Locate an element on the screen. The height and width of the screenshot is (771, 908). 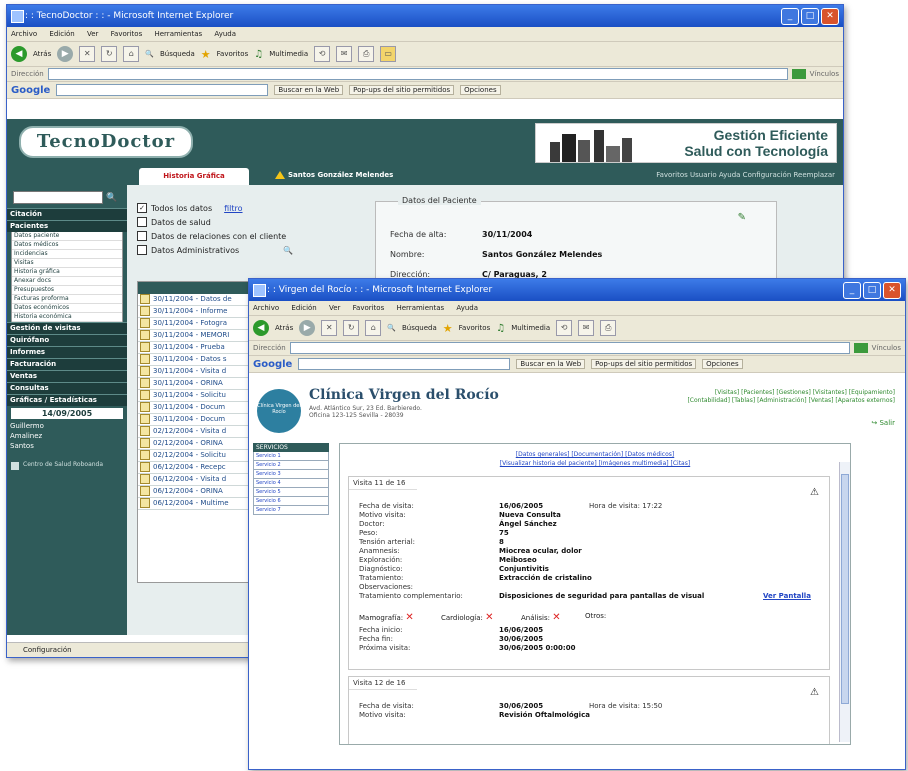
checkbox-checked: ✓ is located at coordinates (142, 208).